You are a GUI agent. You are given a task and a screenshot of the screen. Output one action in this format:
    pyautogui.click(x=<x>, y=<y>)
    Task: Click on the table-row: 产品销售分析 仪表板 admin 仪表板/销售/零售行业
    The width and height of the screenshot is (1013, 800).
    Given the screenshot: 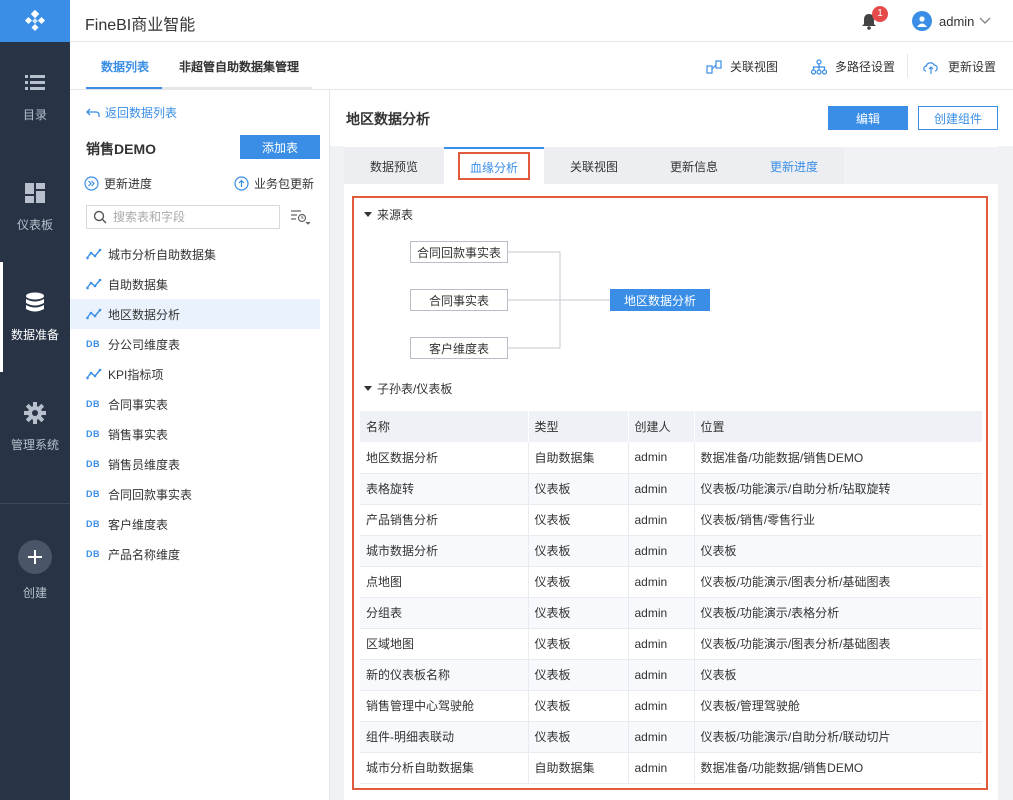 What is the action you would take?
    pyautogui.click(x=671, y=520)
    